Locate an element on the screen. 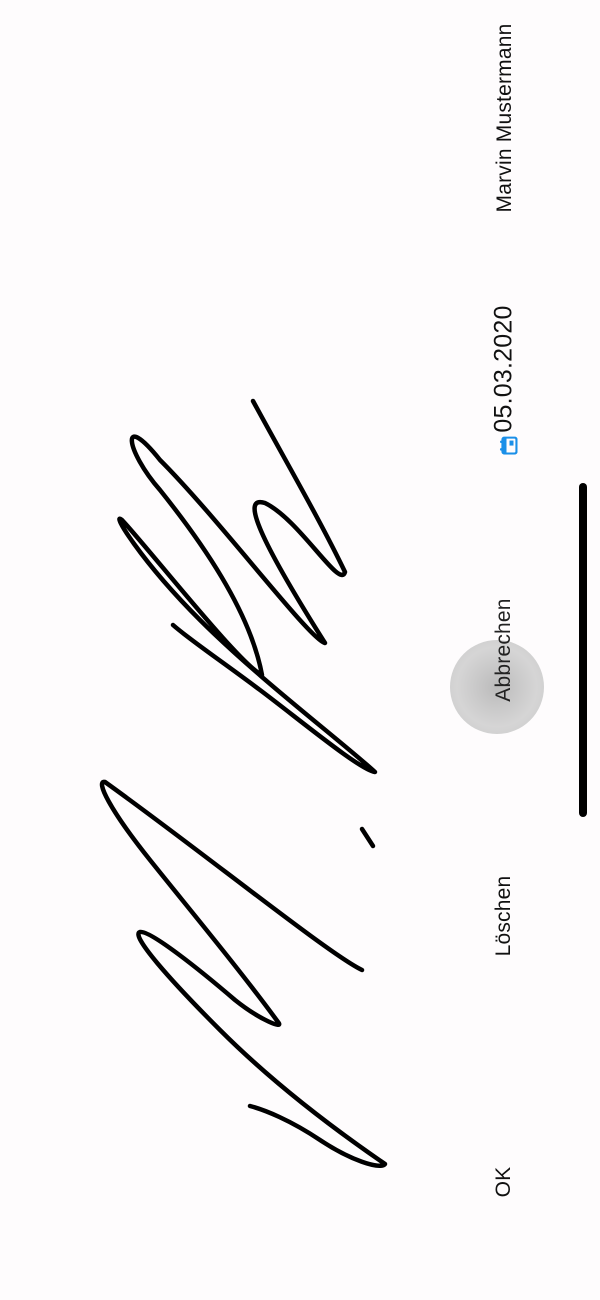  clear-button: Löschen is located at coordinates (504, 916).